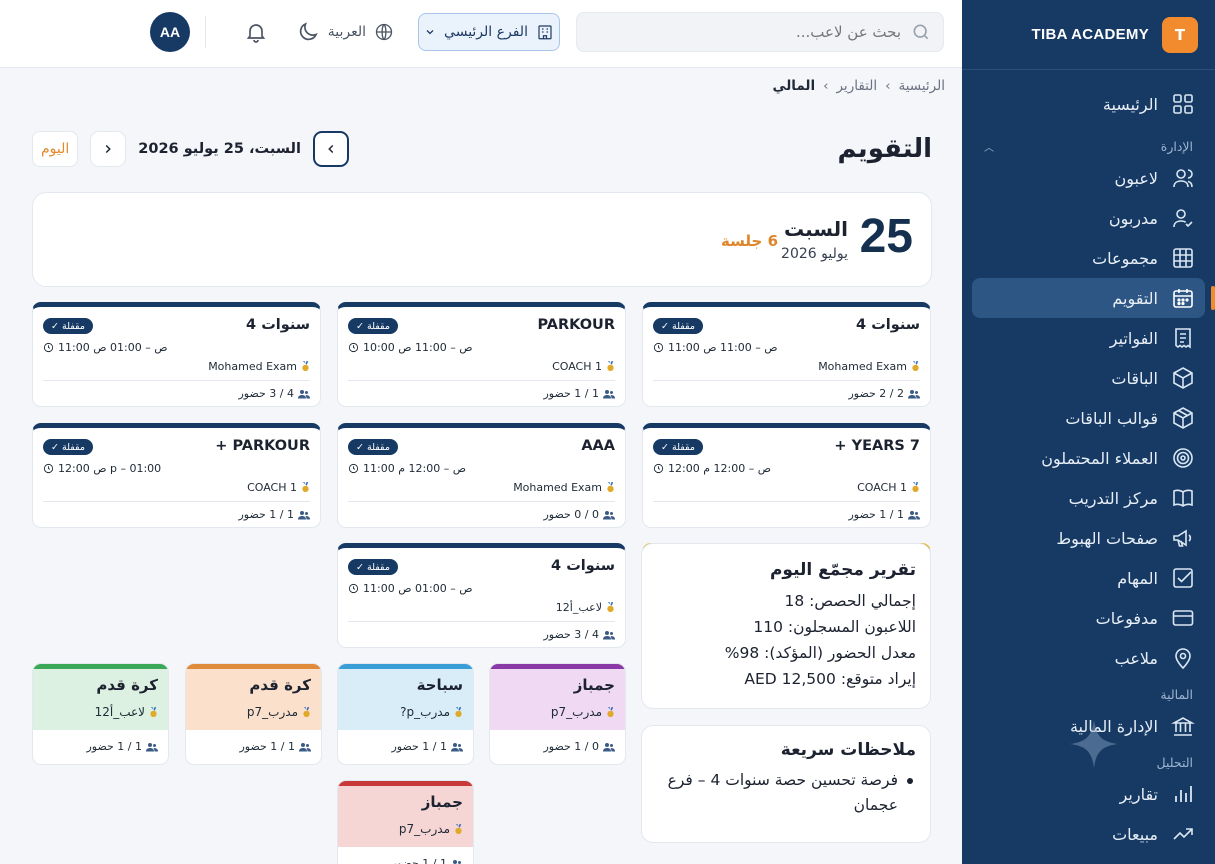 The height and width of the screenshot is (864, 1215). Describe the element at coordinates (486, 32) in the screenshot. I see `branch-label: الفرع الرئيسي` at that location.